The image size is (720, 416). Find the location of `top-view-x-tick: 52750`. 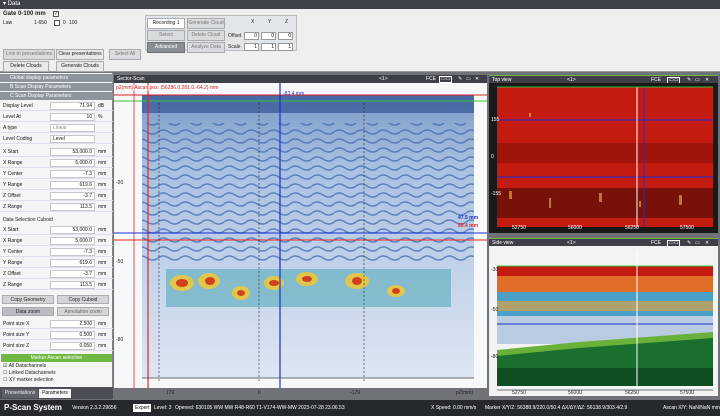

top-view-x-tick: 52750 is located at coordinates (519, 228).